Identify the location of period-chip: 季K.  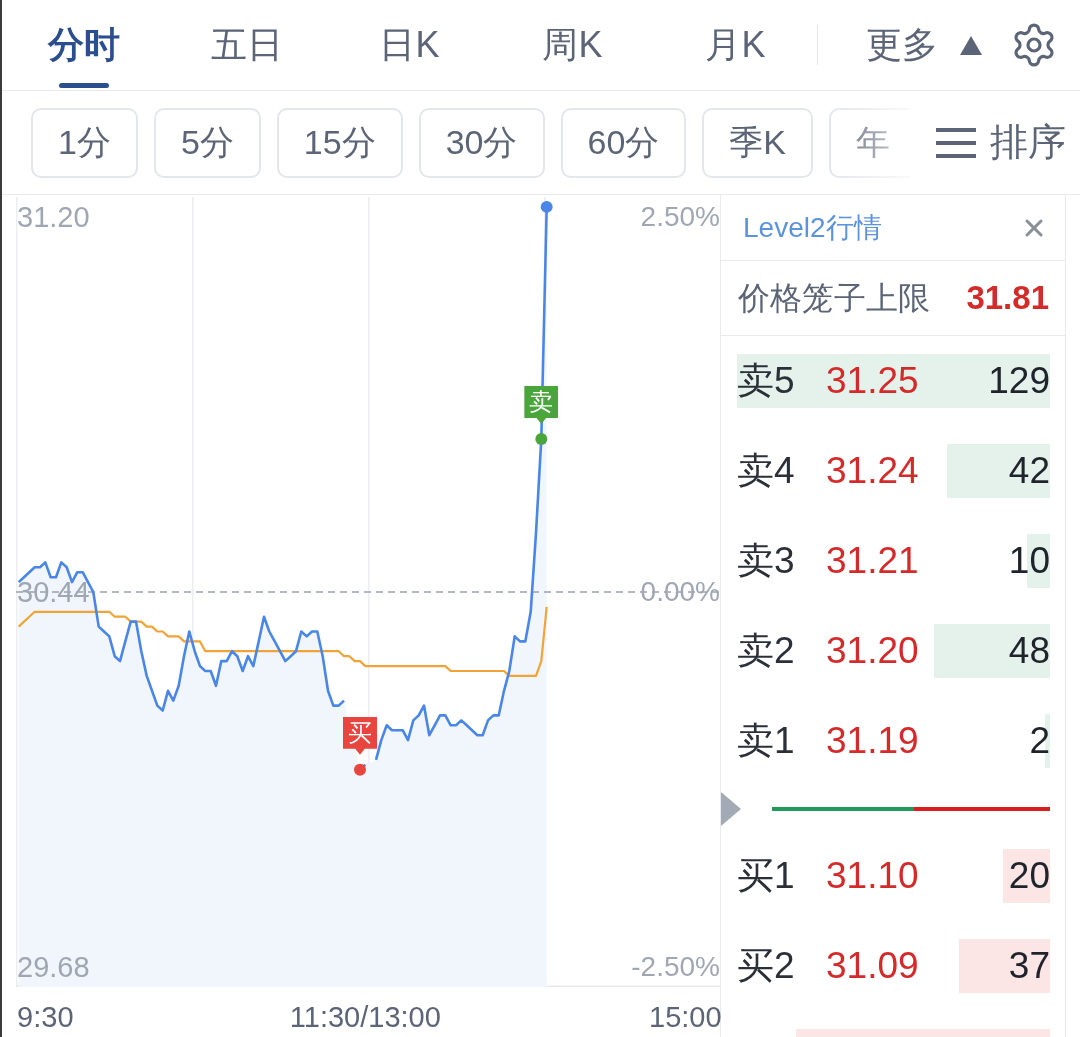
(757, 142).